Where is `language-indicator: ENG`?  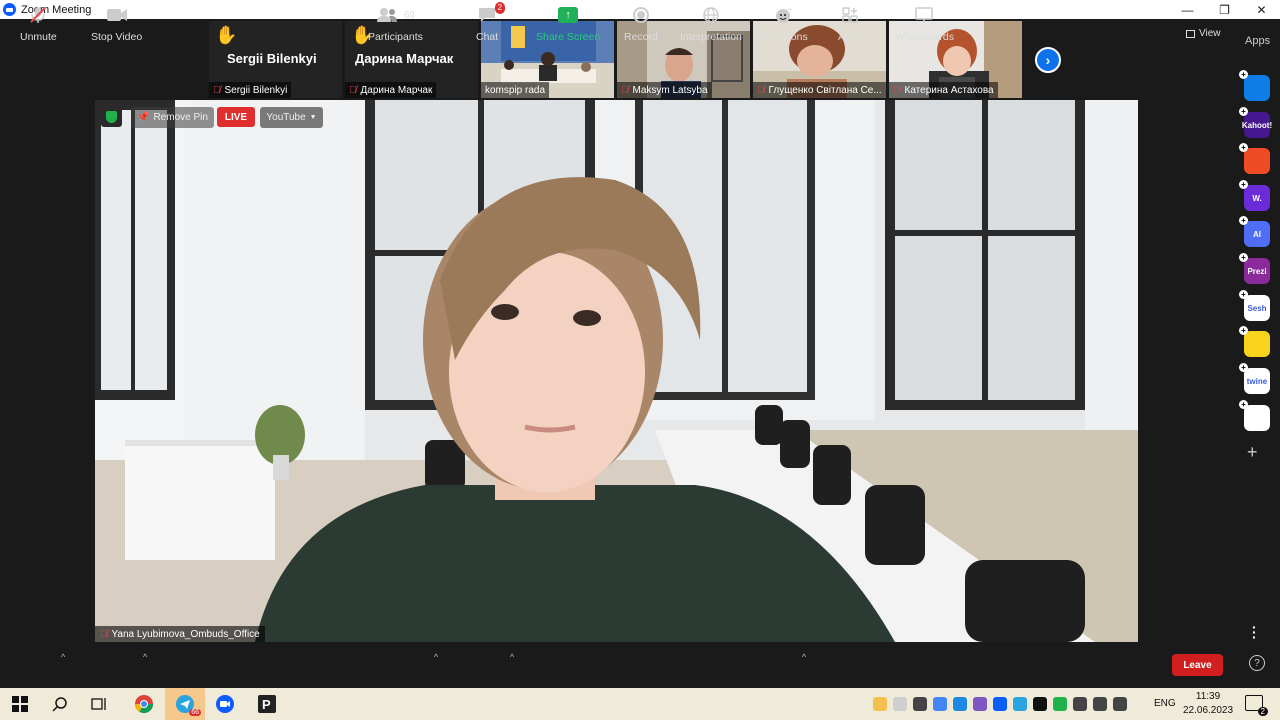 language-indicator: ENG is located at coordinates (1165, 703).